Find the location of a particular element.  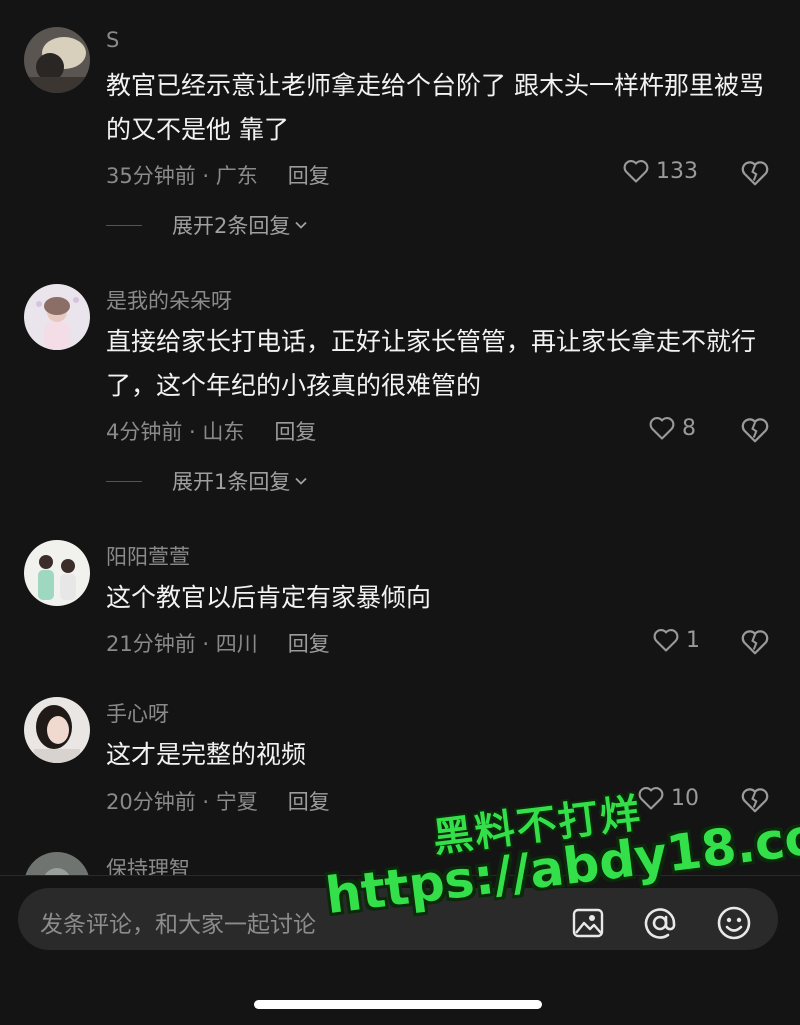

like-button: 133 is located at coordinates (660, 171).